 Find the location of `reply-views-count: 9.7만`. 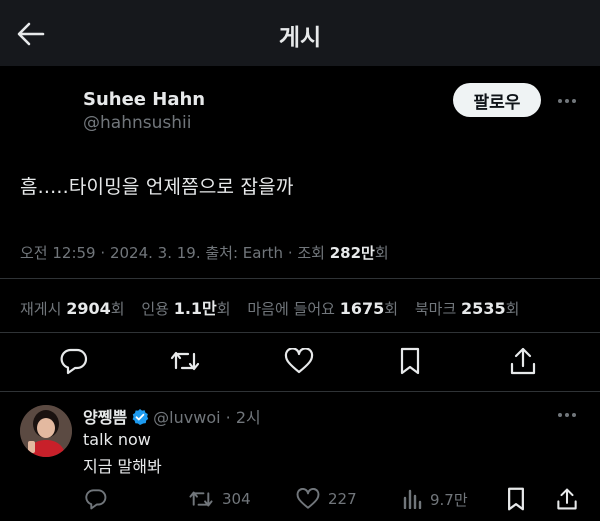

reply-views-count: 9.7만 is located at coordinates (449, 499).